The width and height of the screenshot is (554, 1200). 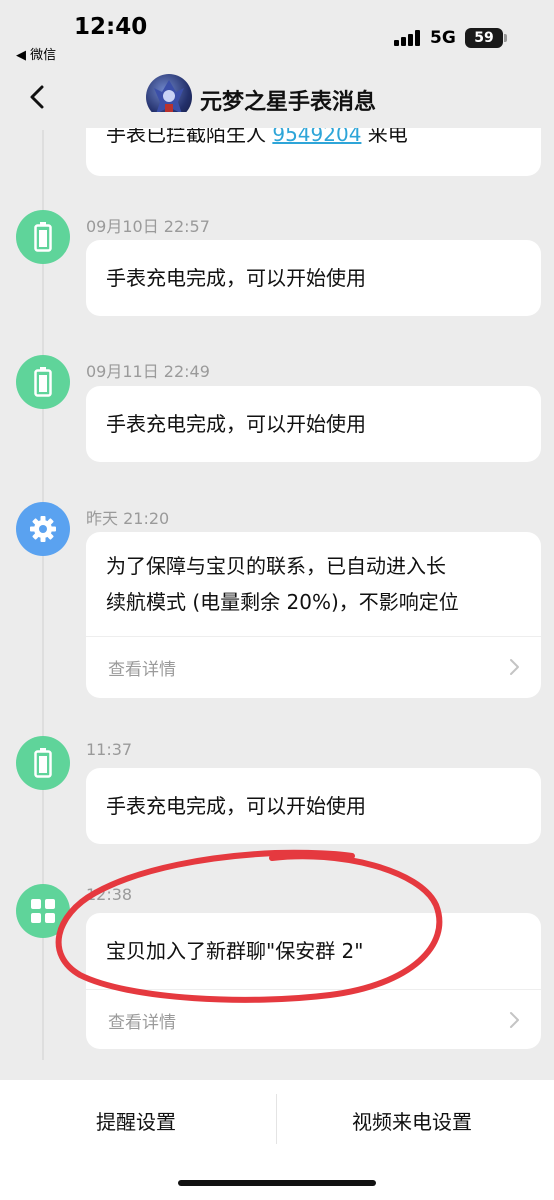 What do you see at coordinates (111, 27) in the screenshot?
I see `clock: 12:40` at bounding box center [111, 27].